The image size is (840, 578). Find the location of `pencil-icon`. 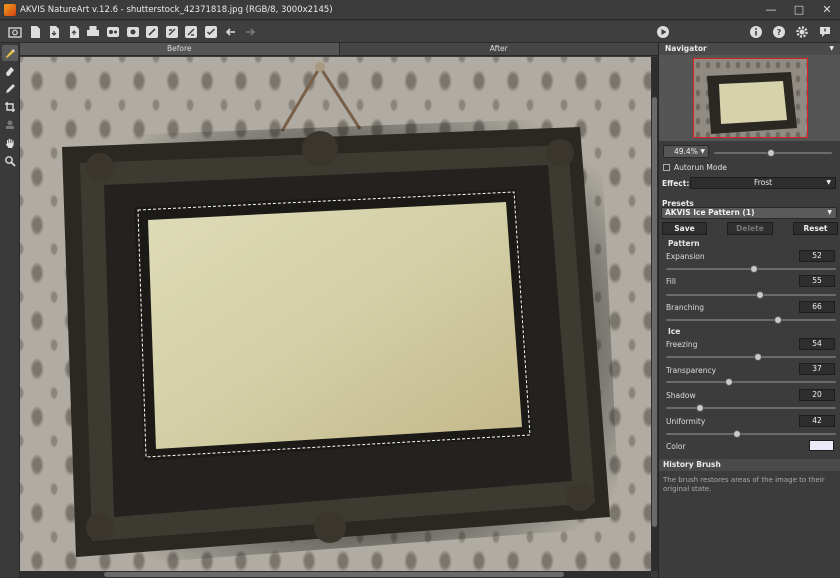

pencil-icon is located at coordinates (10, 89).